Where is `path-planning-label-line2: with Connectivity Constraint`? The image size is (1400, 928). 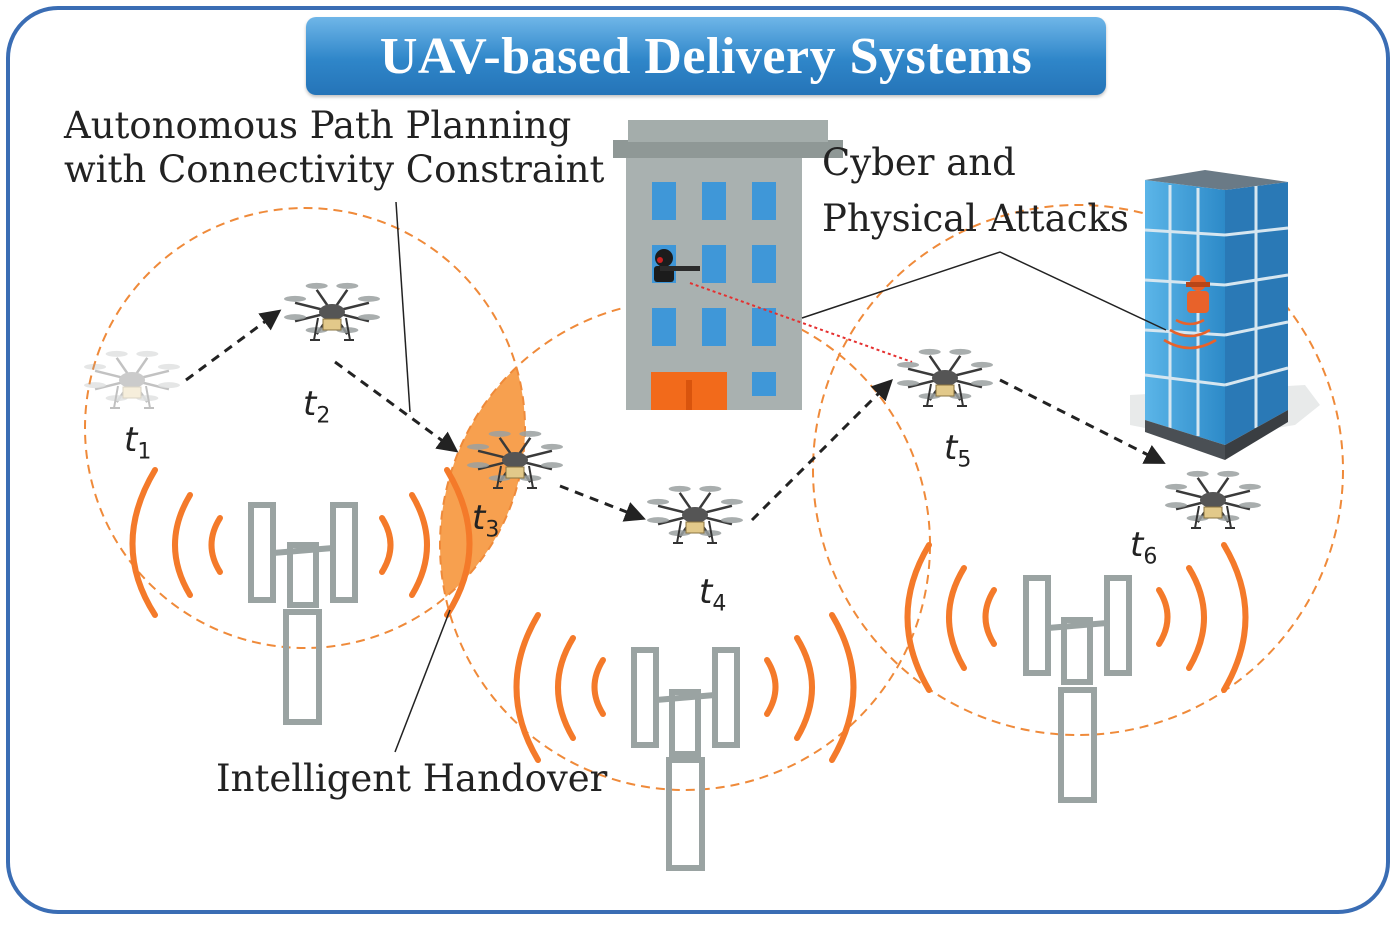 path-planning-label-line2: with Connectivity Constraint is located at coordinates (334, 170).